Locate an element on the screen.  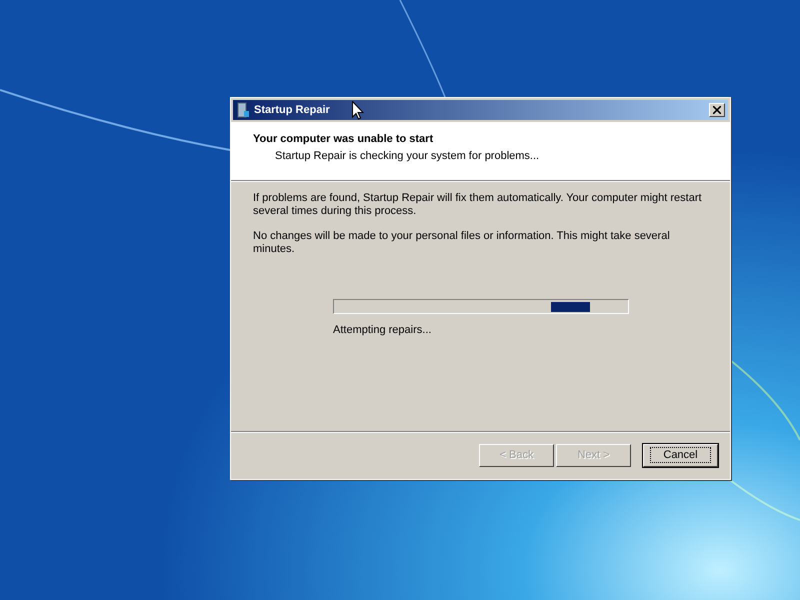
header-title: Your computer was unable to start is located at coordinates (343, 139).